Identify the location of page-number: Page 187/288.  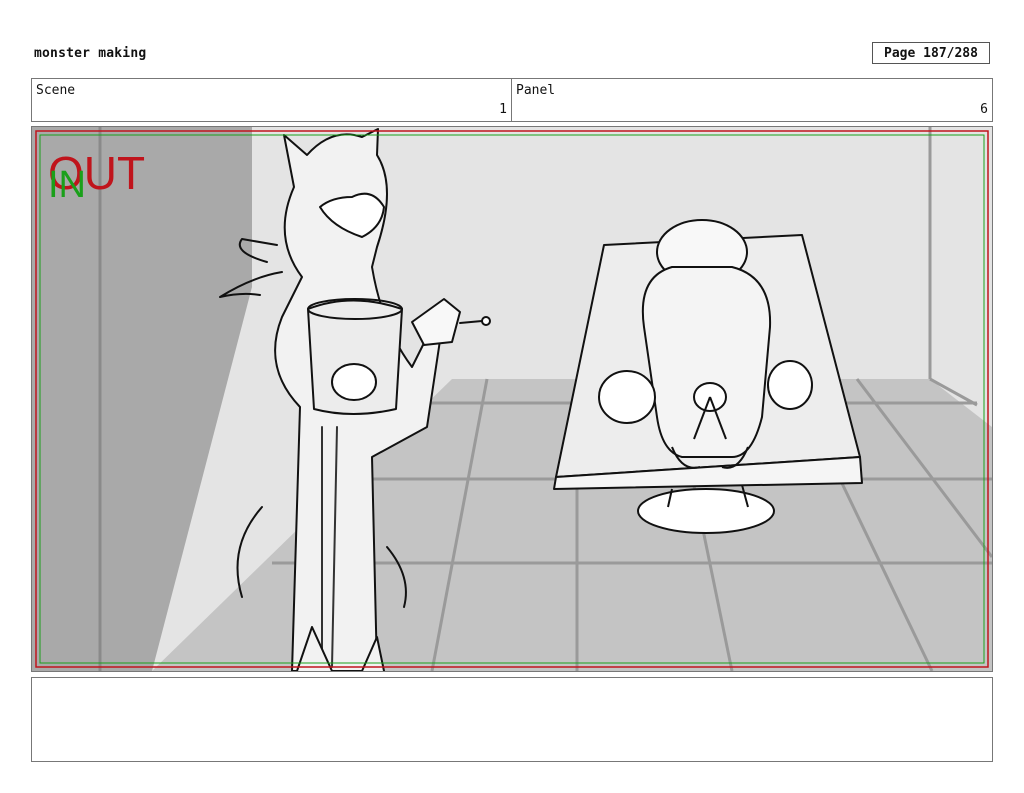
(931, 53).